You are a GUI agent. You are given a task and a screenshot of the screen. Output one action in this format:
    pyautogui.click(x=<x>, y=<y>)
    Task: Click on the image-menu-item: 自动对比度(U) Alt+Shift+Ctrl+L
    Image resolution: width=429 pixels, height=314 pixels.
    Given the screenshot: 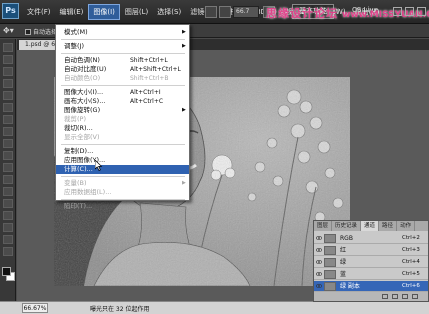 What is the action you would take?
    pyautogui.click(x=122, y=69)
    